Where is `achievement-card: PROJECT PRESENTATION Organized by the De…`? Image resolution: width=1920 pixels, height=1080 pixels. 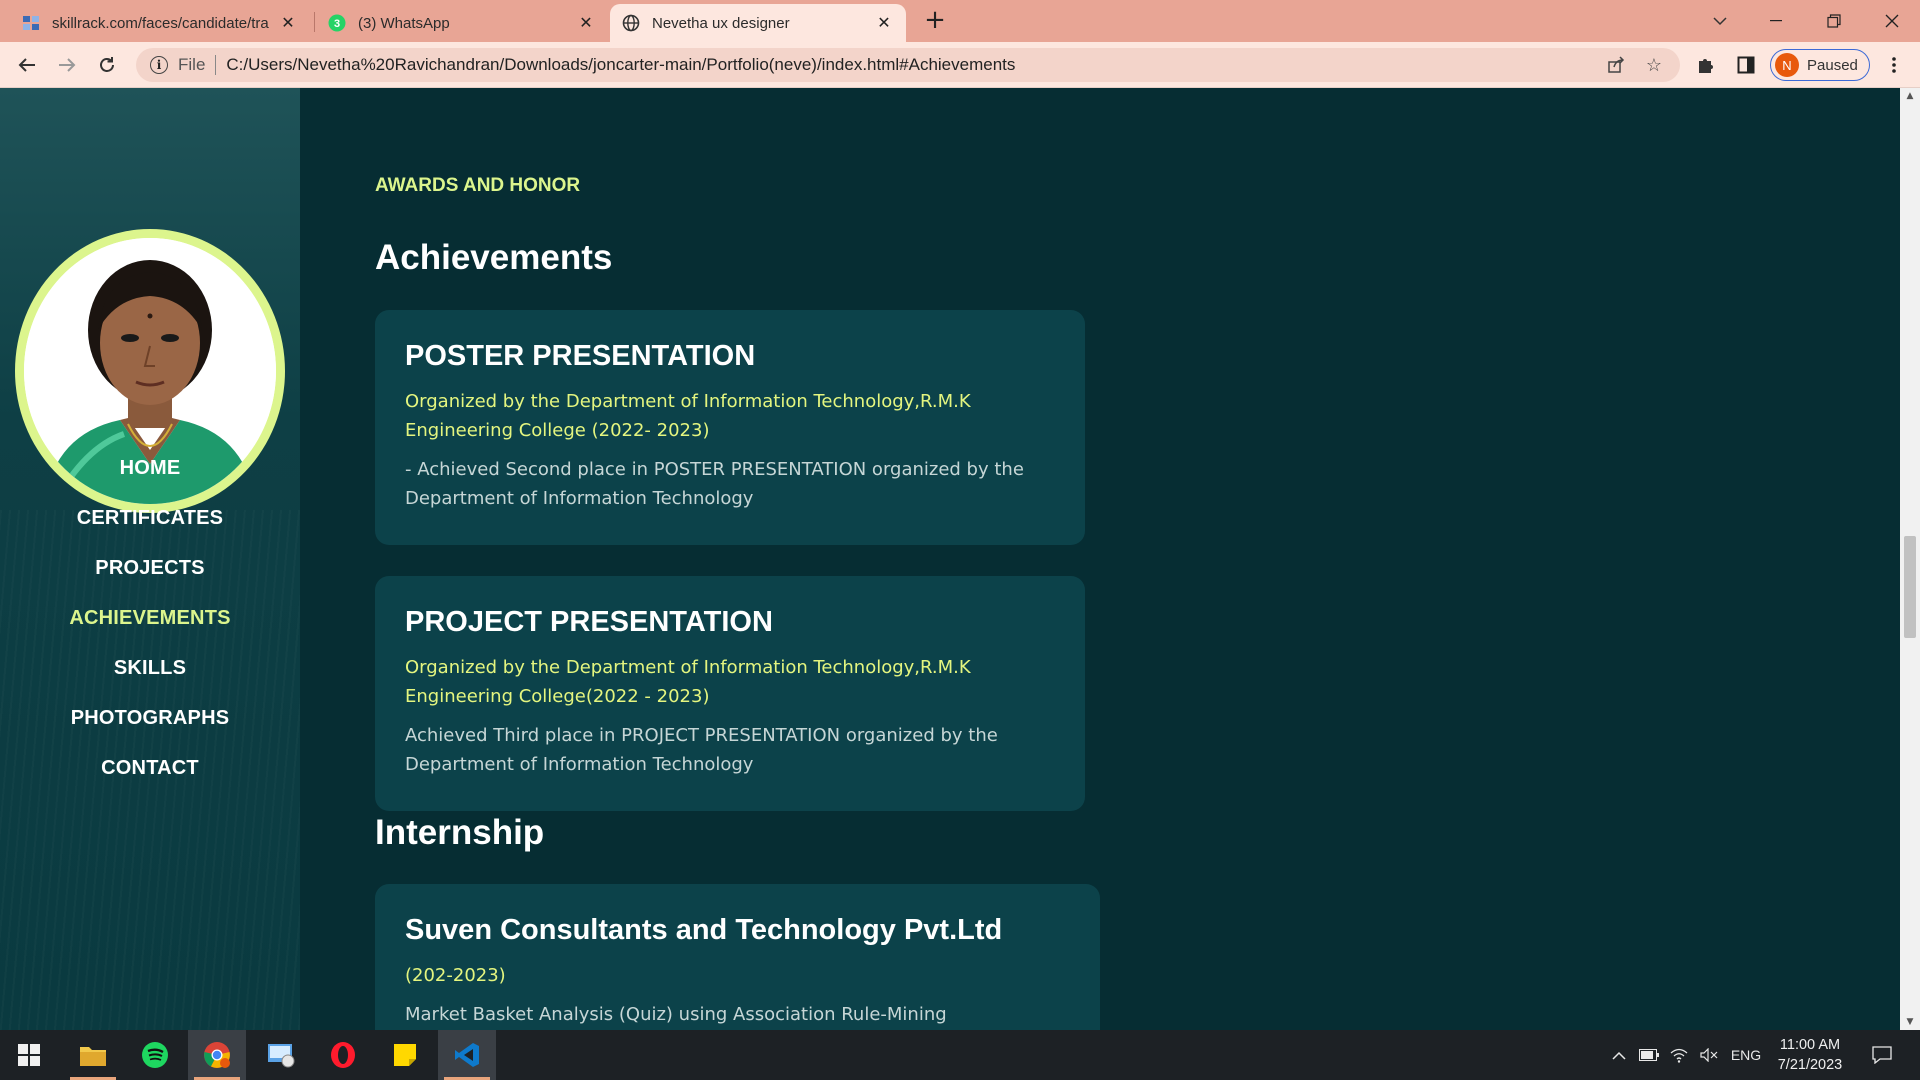
achievement-card: PROJECT PRESENTATION Organized by the De… is located at coordinates (730, 693).